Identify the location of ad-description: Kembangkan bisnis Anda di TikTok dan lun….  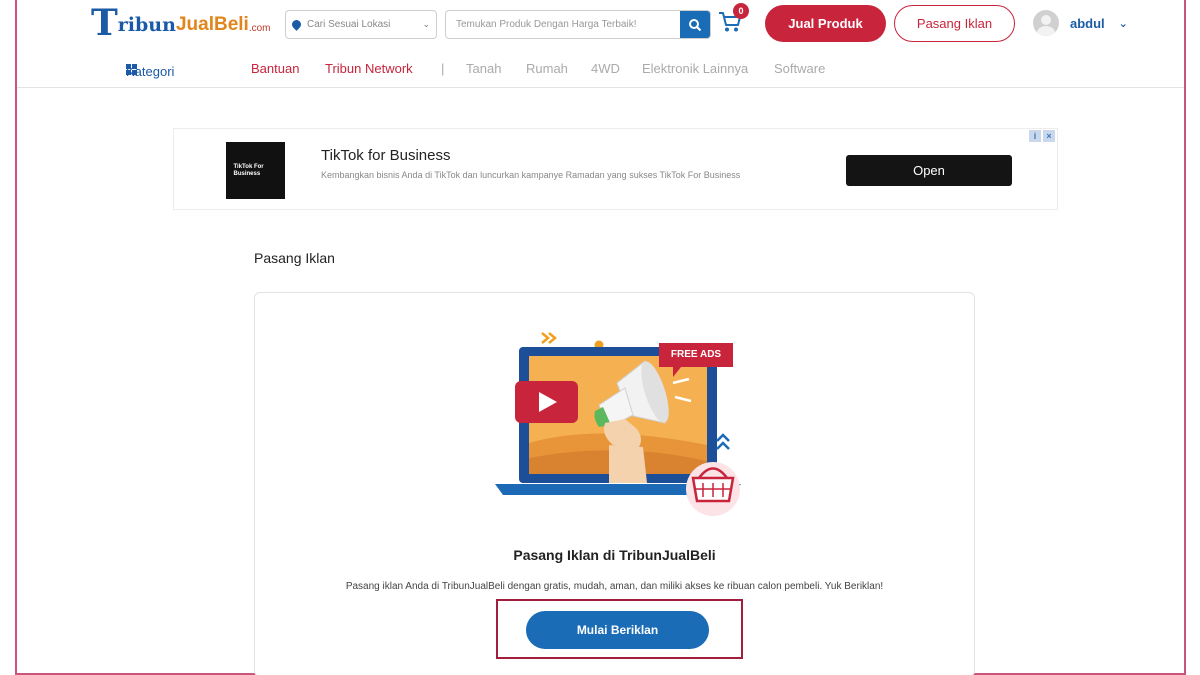
(531, 175).